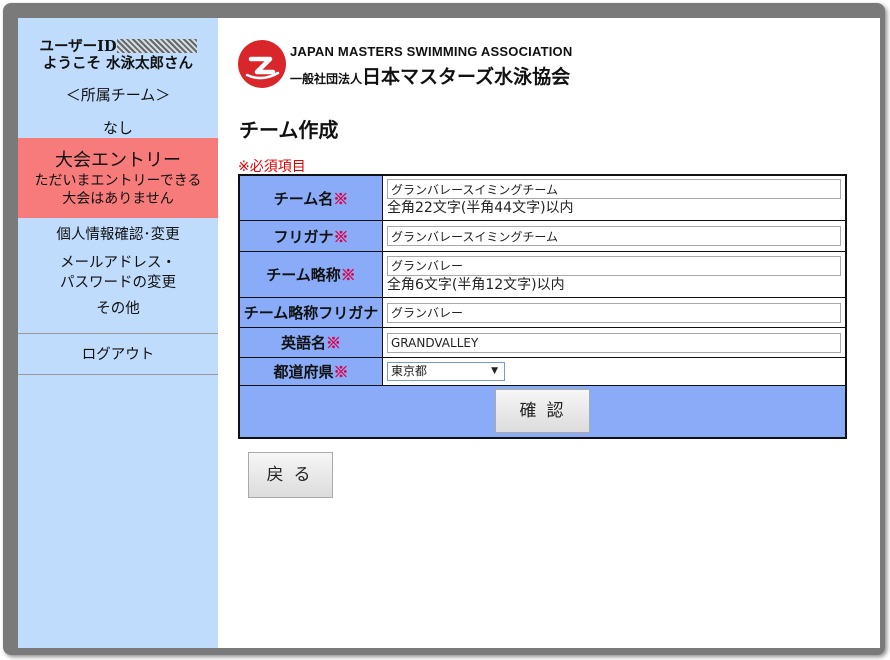  Describe the element at coordinates (409, 371) in the screenshot. I see `prefecture-selected: 東京都` at that location.